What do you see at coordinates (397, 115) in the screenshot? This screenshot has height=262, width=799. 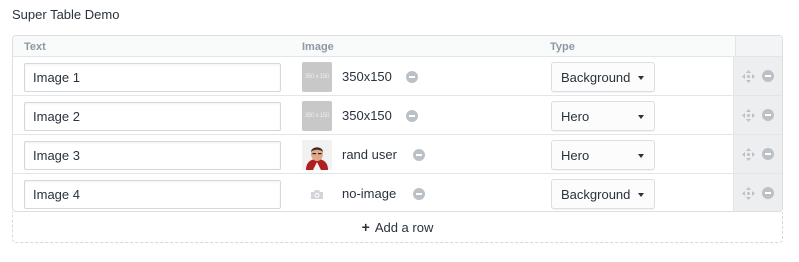 I see `table-row: 350 x 150 350x150 Hero` at bounding box center [397, 115].